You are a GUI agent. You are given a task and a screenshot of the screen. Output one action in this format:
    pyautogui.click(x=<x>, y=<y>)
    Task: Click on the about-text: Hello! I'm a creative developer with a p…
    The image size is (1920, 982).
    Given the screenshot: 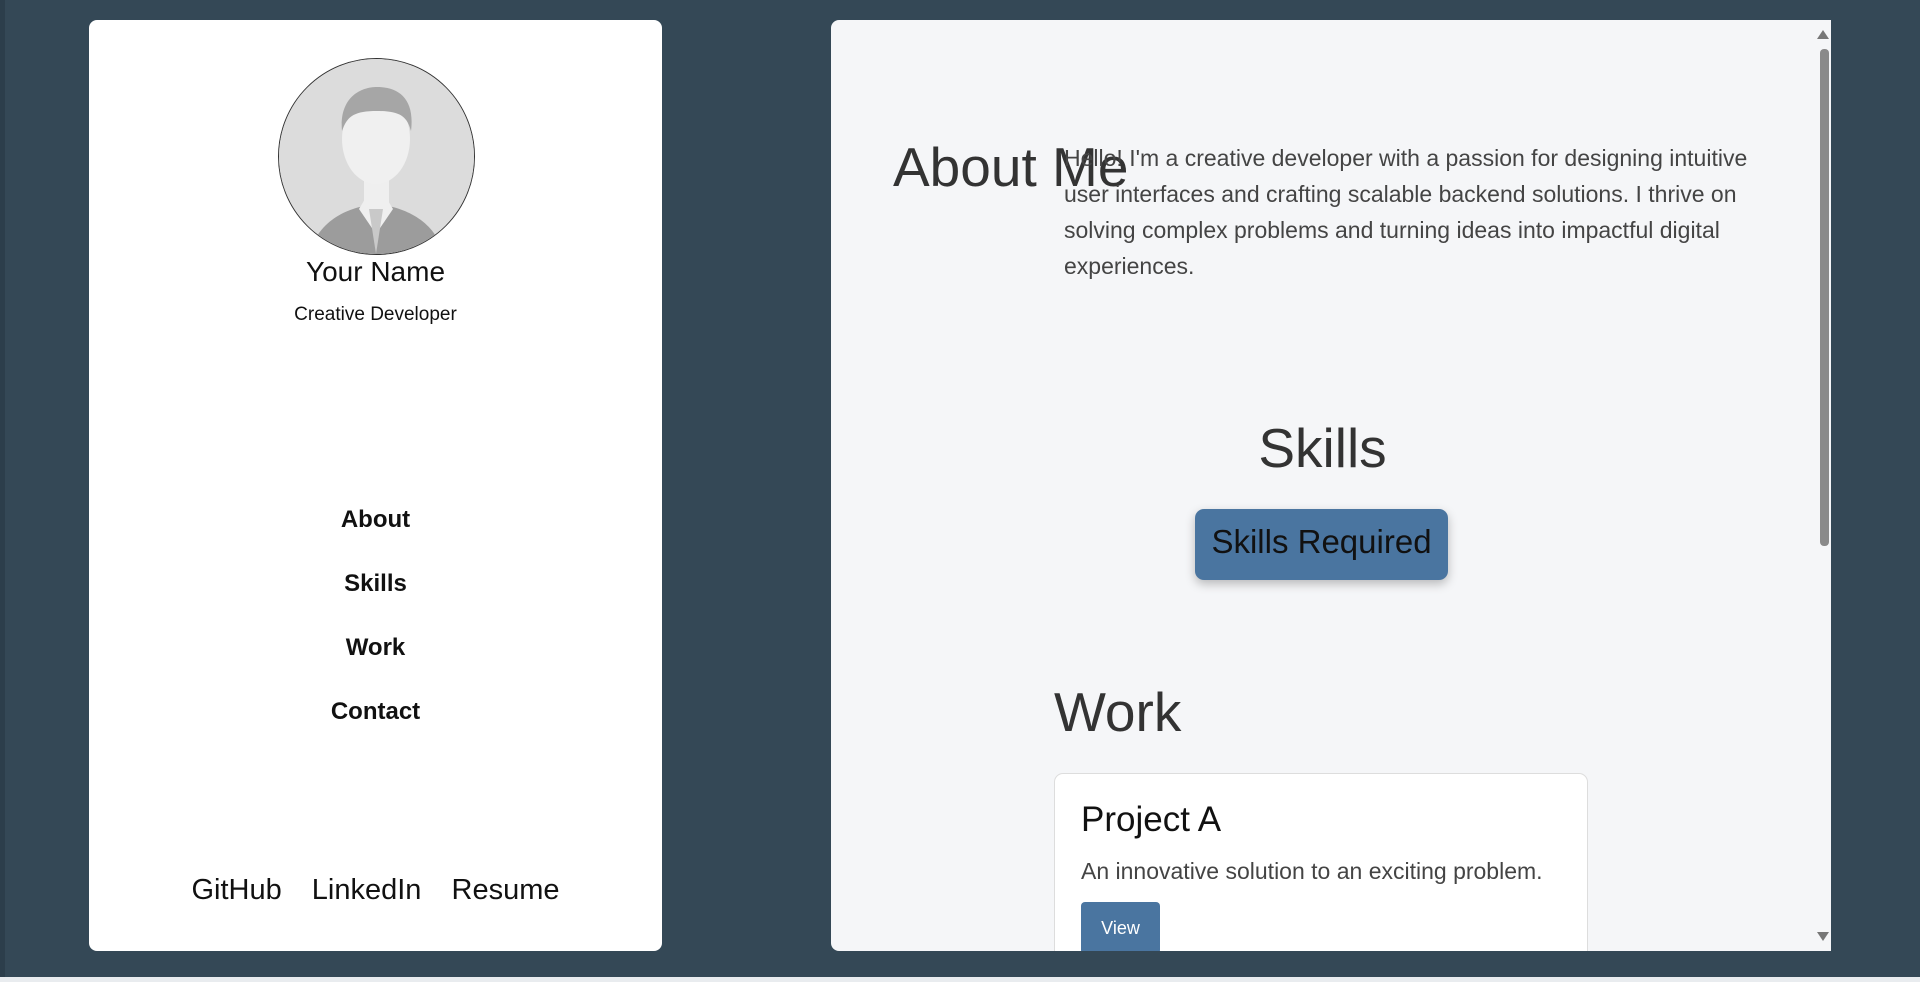 What is the action you would take?
    pyautogui.click(x=1406, y=212)
    